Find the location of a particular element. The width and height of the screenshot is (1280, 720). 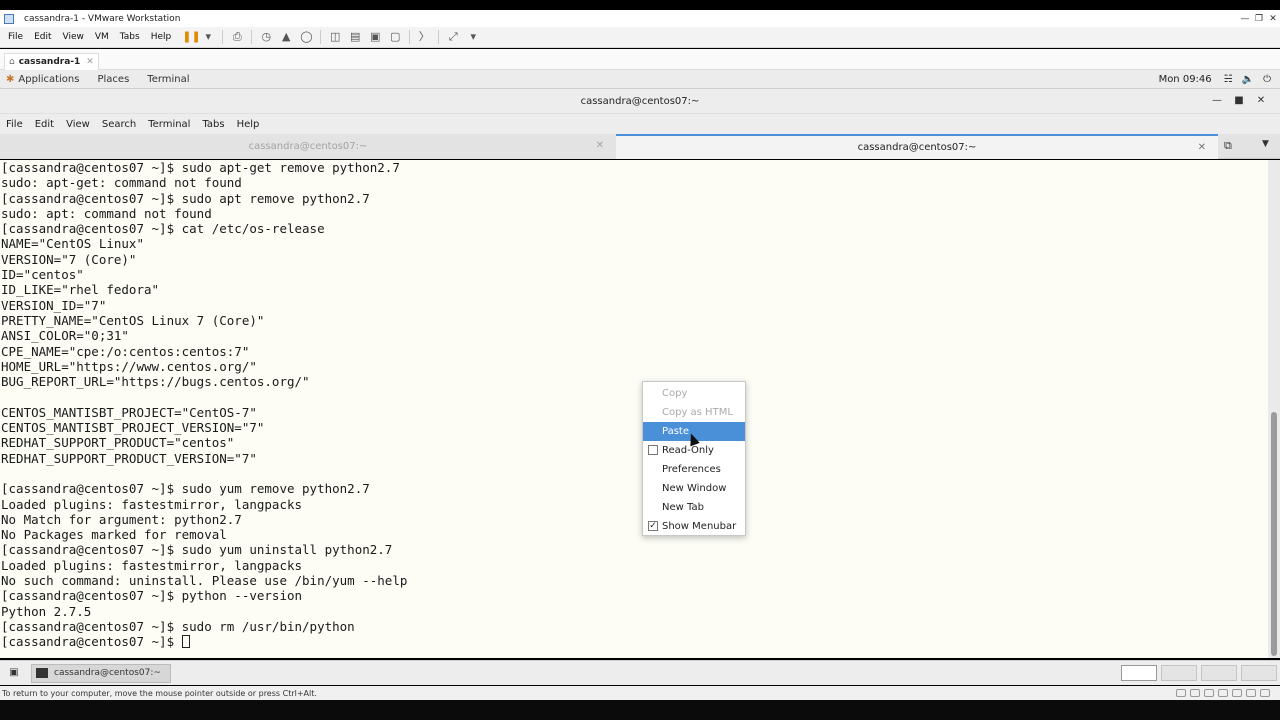

vmware-menu-vm: VM is located at coordinates (102, 37).